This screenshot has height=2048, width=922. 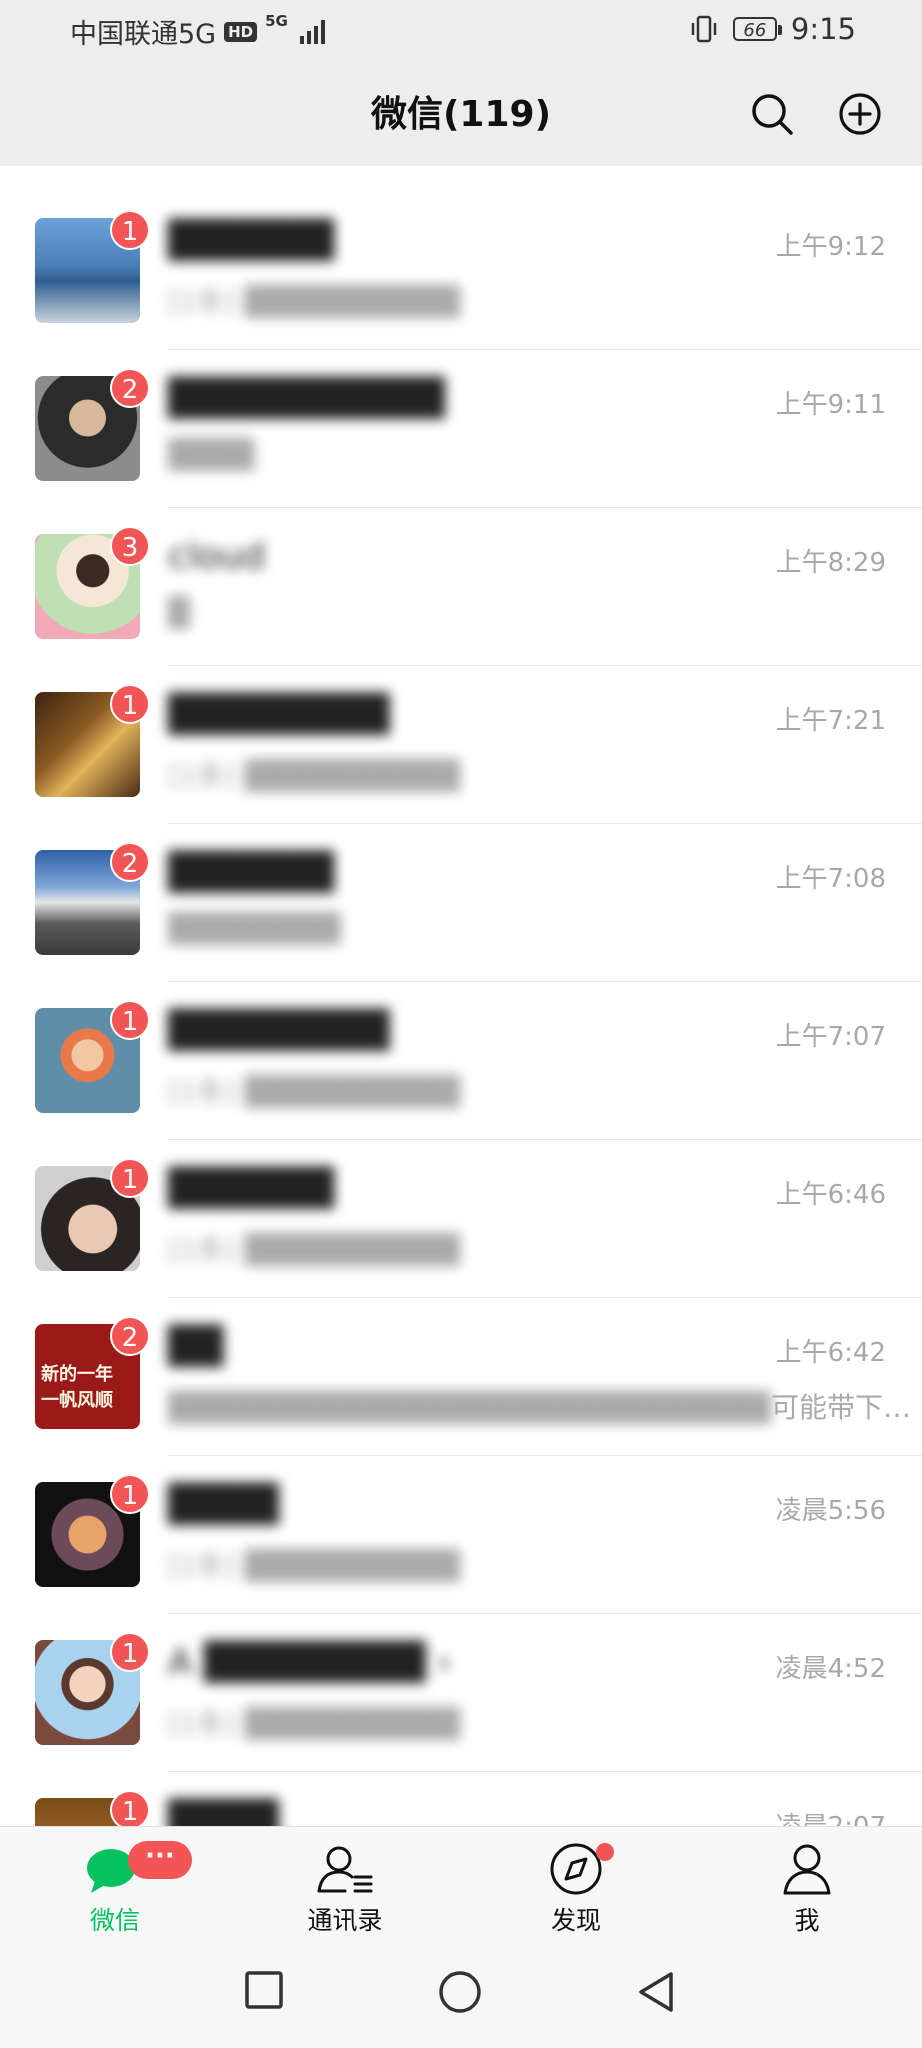 I want to click on chat-row: 1 ██████ [1条] ██████████ 上午6:46, so click(x=461, y=1219).